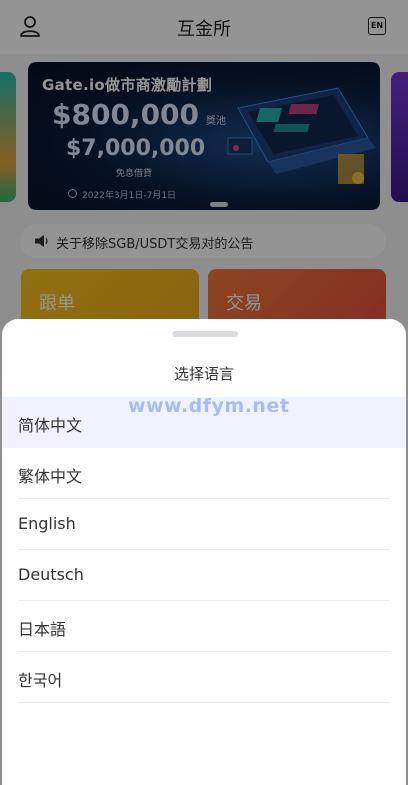 This screenshot has height=785, width=408. Describe the element at coordinates (204, 422) in the screenshot. I see `language-option-zh-hans: 简体中文` at that location.